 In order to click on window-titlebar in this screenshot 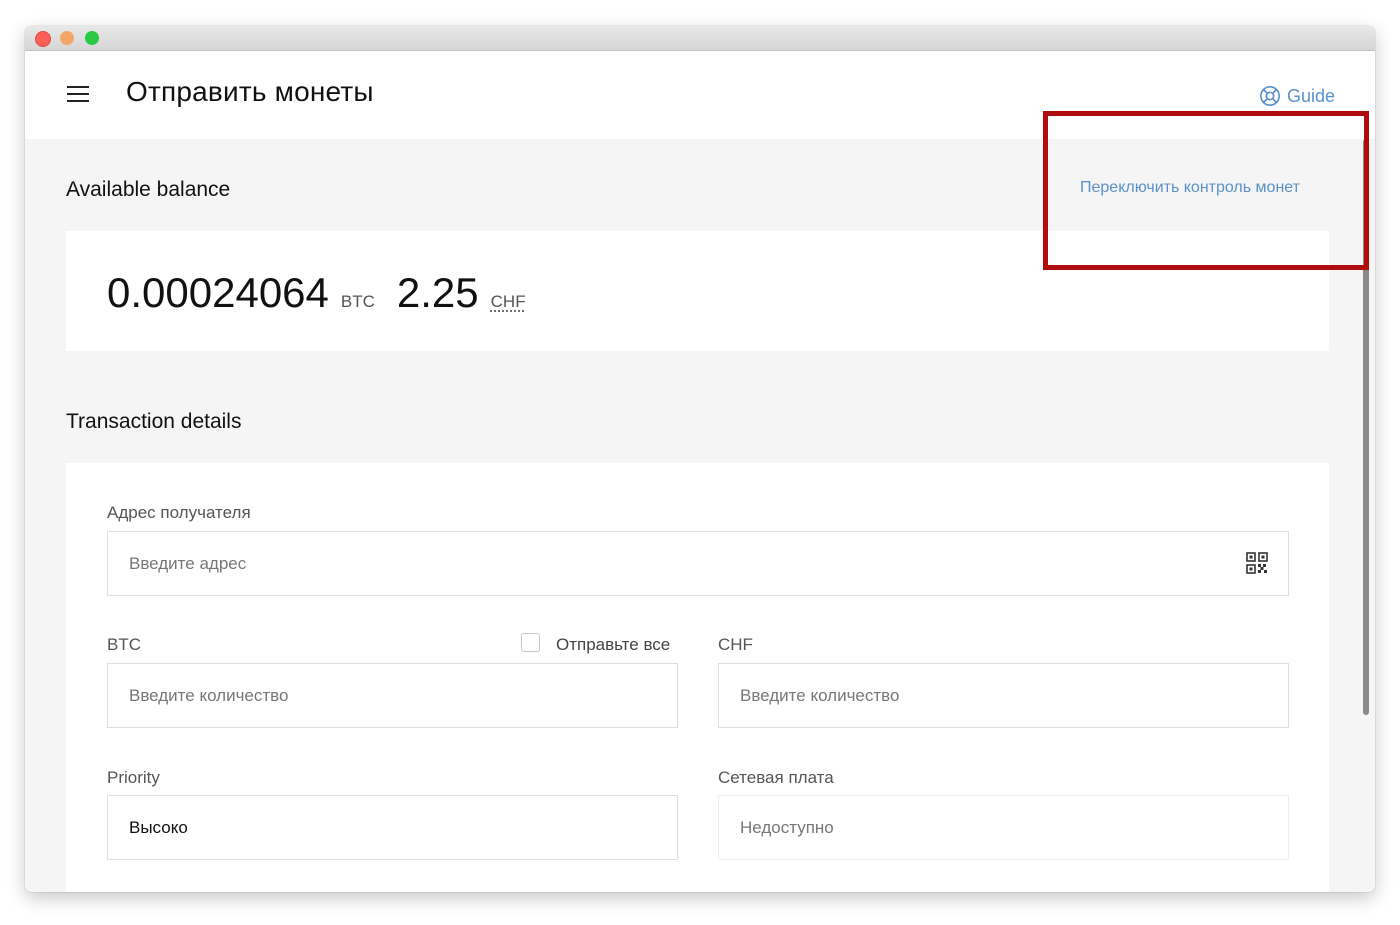, I will do `click(700, 38)`.